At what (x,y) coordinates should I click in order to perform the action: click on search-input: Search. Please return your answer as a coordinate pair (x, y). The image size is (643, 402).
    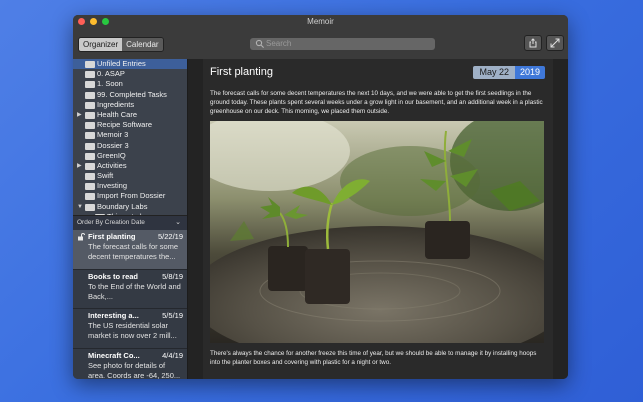
    Looking at the image, I should click on (342, 44).